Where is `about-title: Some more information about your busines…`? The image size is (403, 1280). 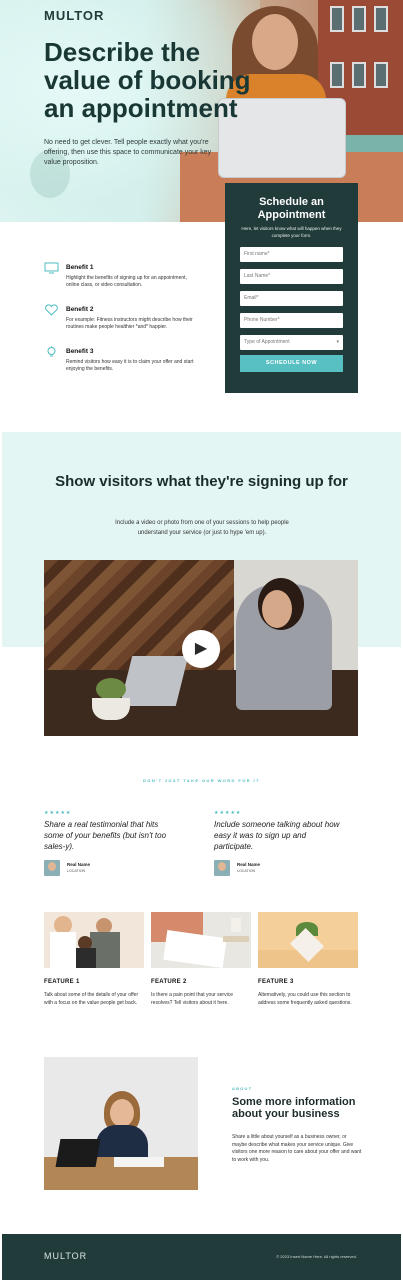
about-title: Some more information about your busines… is located at coordinates (294, 1108).